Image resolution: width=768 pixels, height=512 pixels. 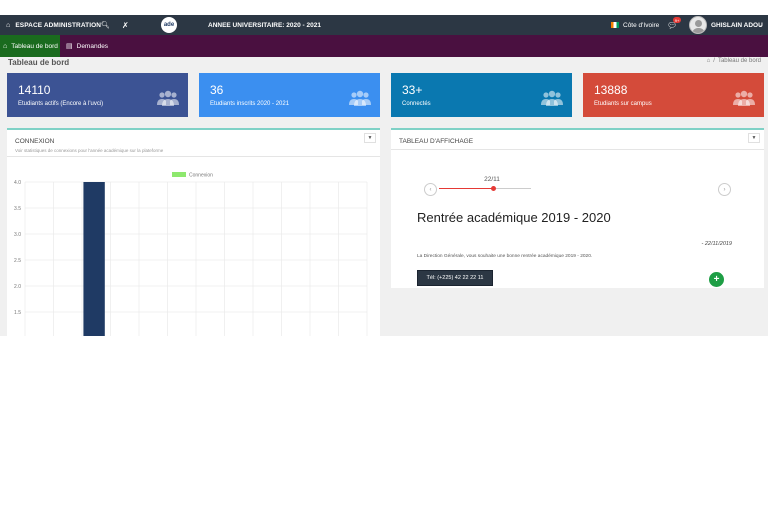 I want to click on stat-label: Etudiants inscrits 2020 - 2021, so click(x=250, y=104).